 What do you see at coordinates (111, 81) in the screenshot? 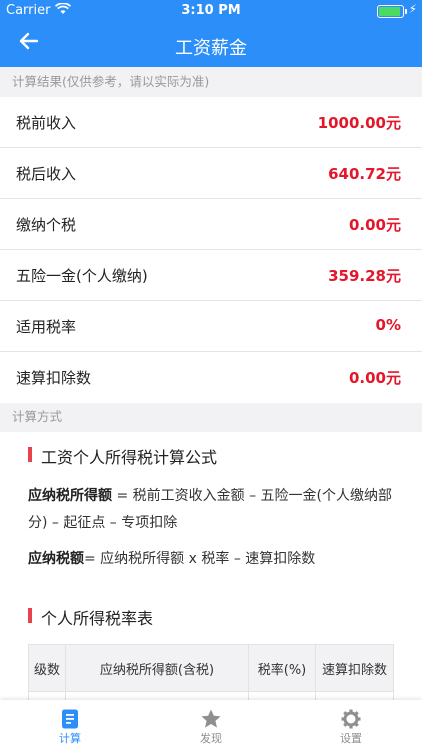
I see `result-section-header: 计算结果(仅供参考，请以实际为准)` at bounding box center [111, 81].